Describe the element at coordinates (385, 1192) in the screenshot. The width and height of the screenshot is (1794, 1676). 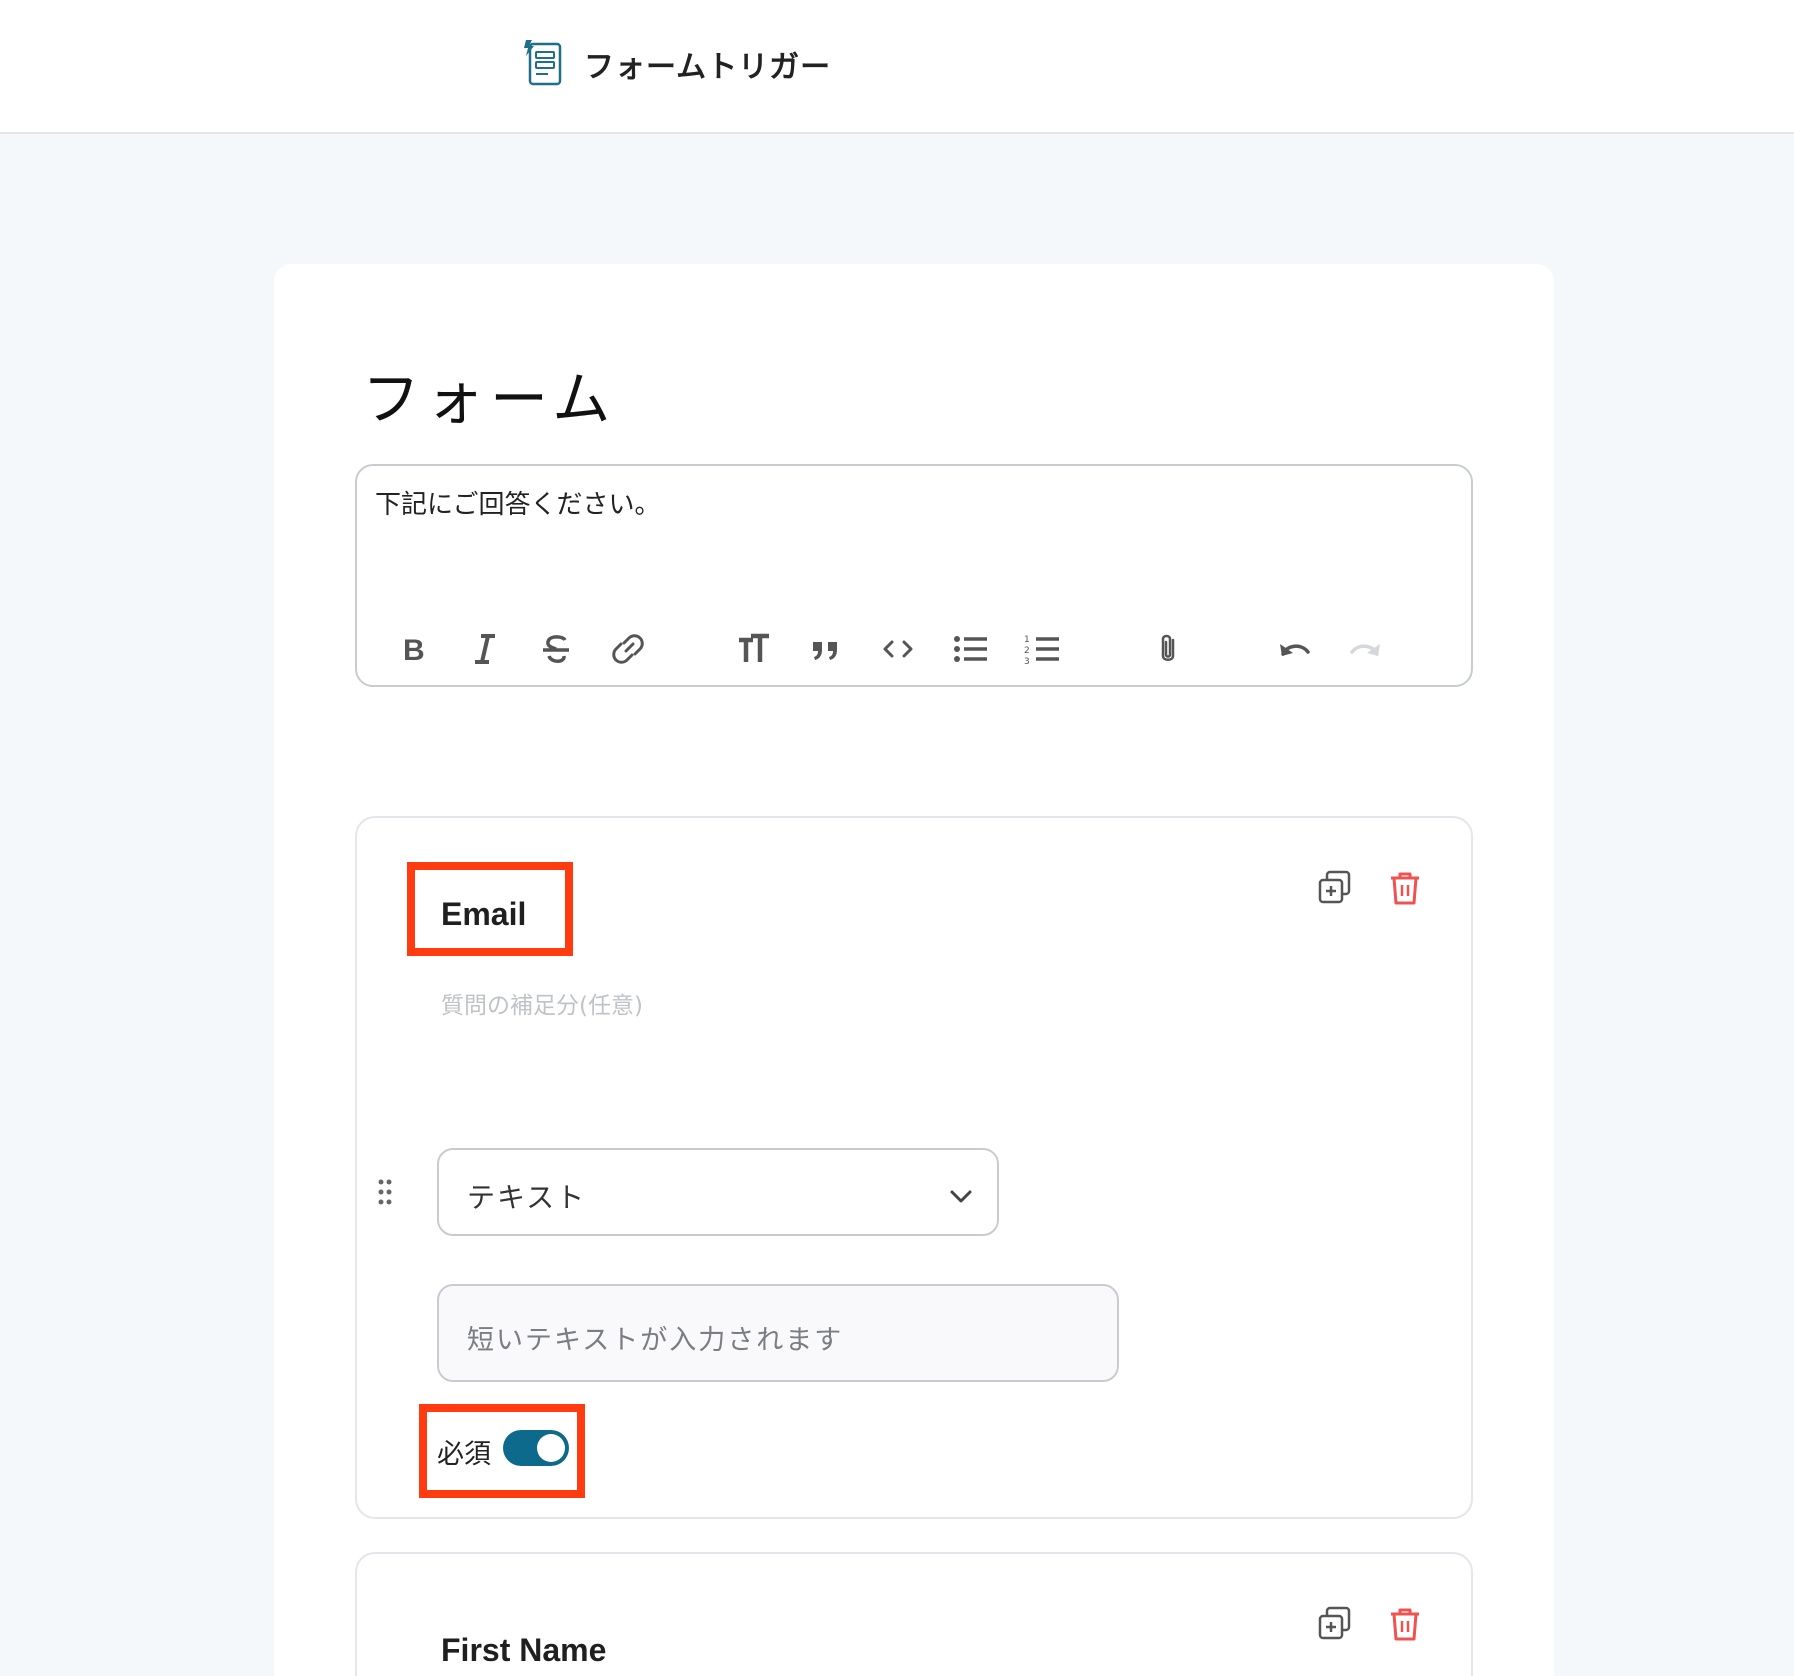
I see `drag-handle-icon` at that location.